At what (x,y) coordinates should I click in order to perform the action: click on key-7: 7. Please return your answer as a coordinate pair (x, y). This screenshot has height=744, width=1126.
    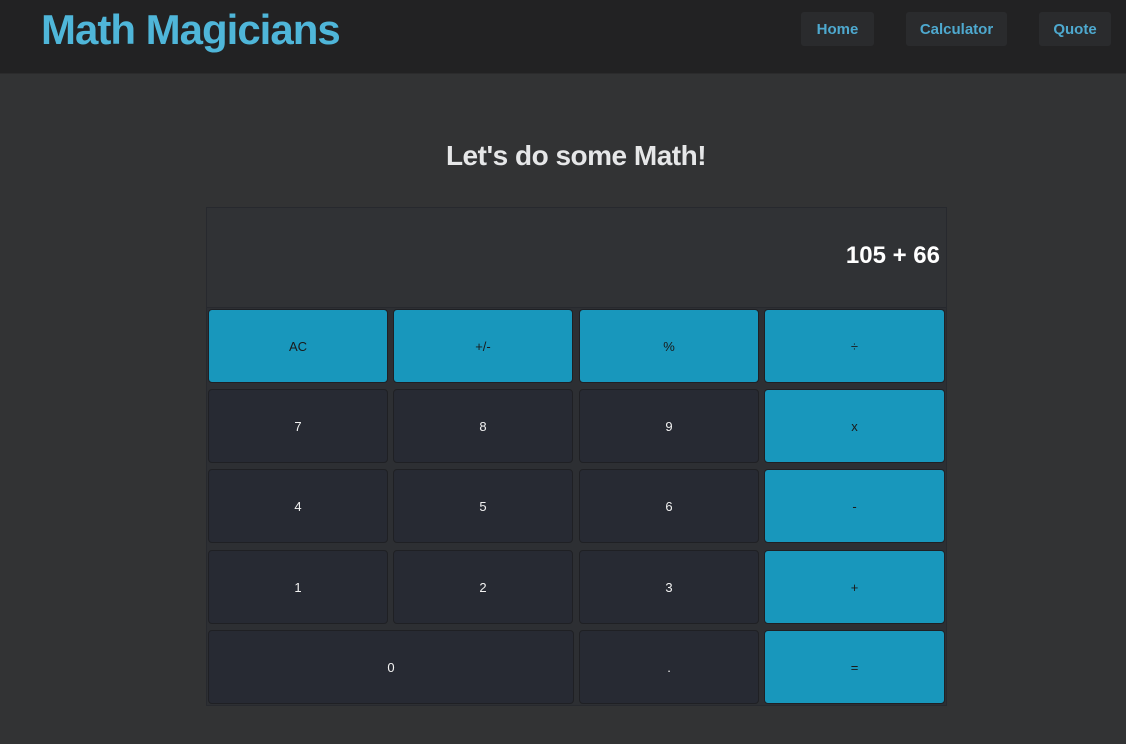
    Looking at the image, I should click on (298, 426).